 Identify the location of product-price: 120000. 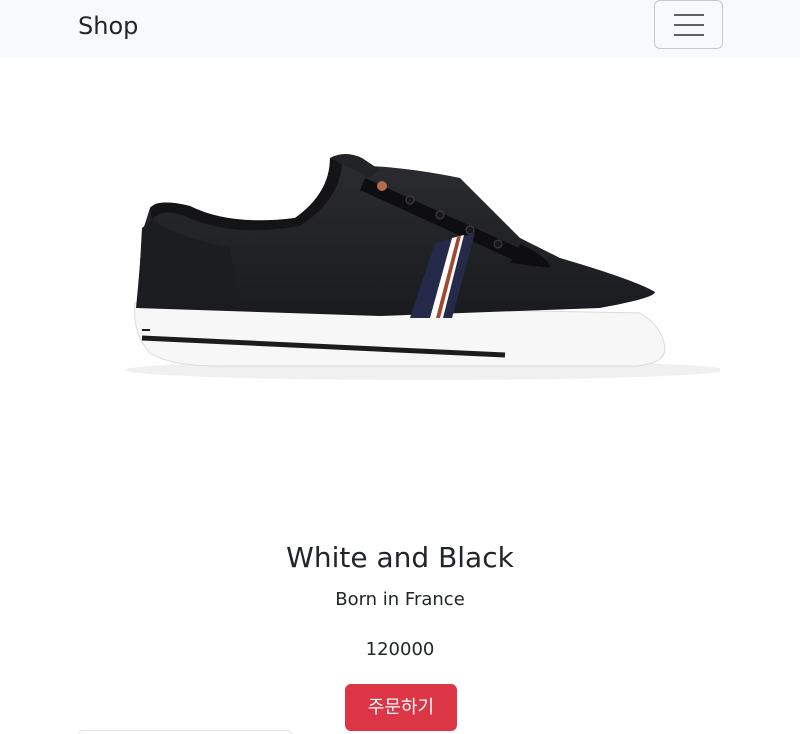
(400, 649).